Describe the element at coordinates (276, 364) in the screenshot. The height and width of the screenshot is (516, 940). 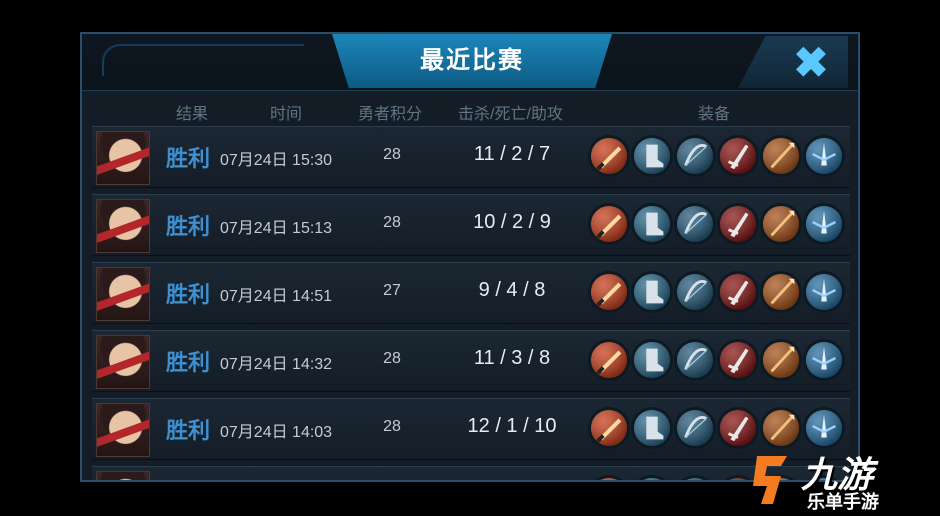
I see `match-time: 07月24日 14:32` at that location.